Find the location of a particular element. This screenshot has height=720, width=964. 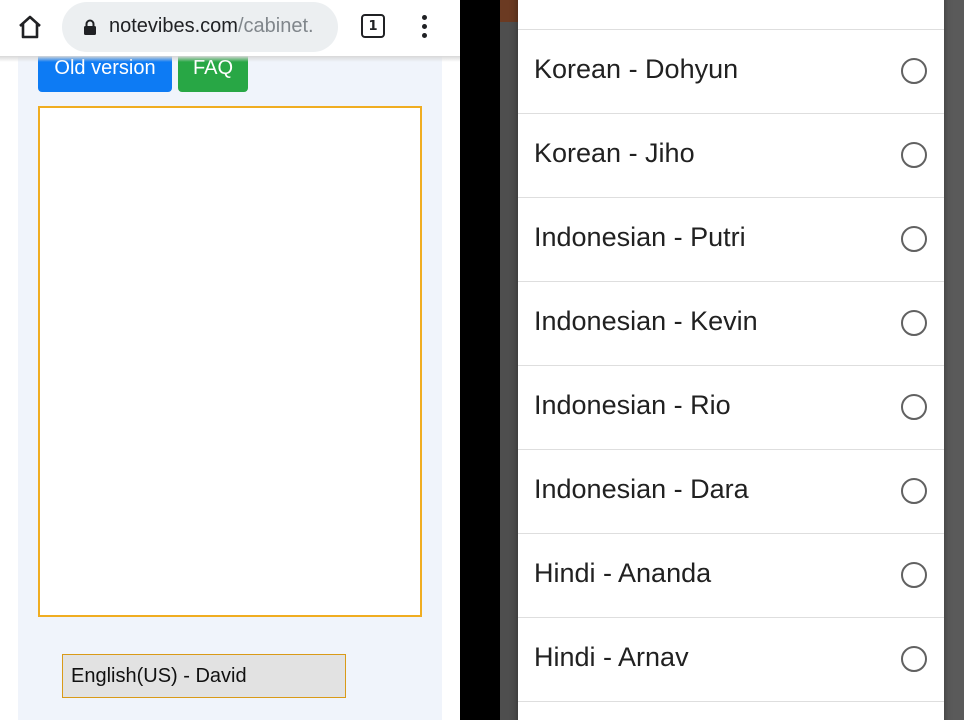

voice-option: Indonesian - Dara is located at coordinates (731, 492).